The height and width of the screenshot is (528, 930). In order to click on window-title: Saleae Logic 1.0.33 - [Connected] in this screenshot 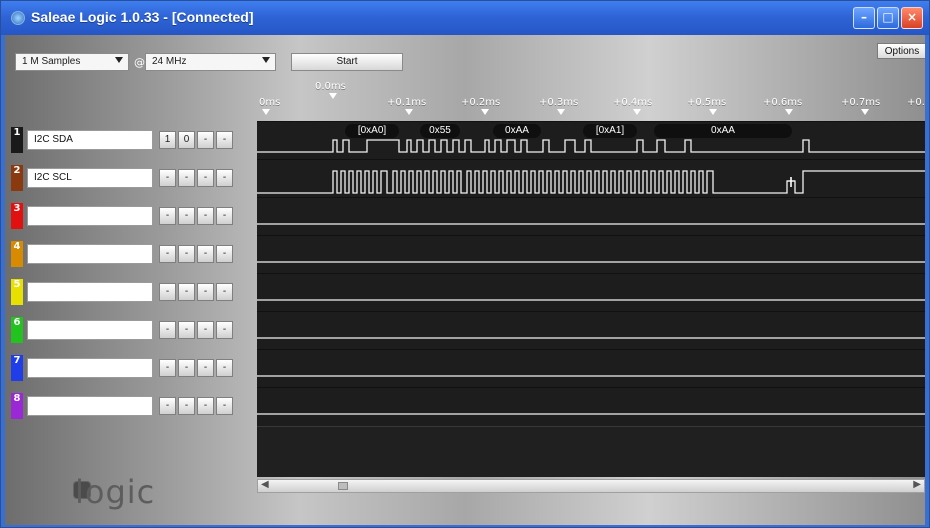, I will do `click(142, 17)`.